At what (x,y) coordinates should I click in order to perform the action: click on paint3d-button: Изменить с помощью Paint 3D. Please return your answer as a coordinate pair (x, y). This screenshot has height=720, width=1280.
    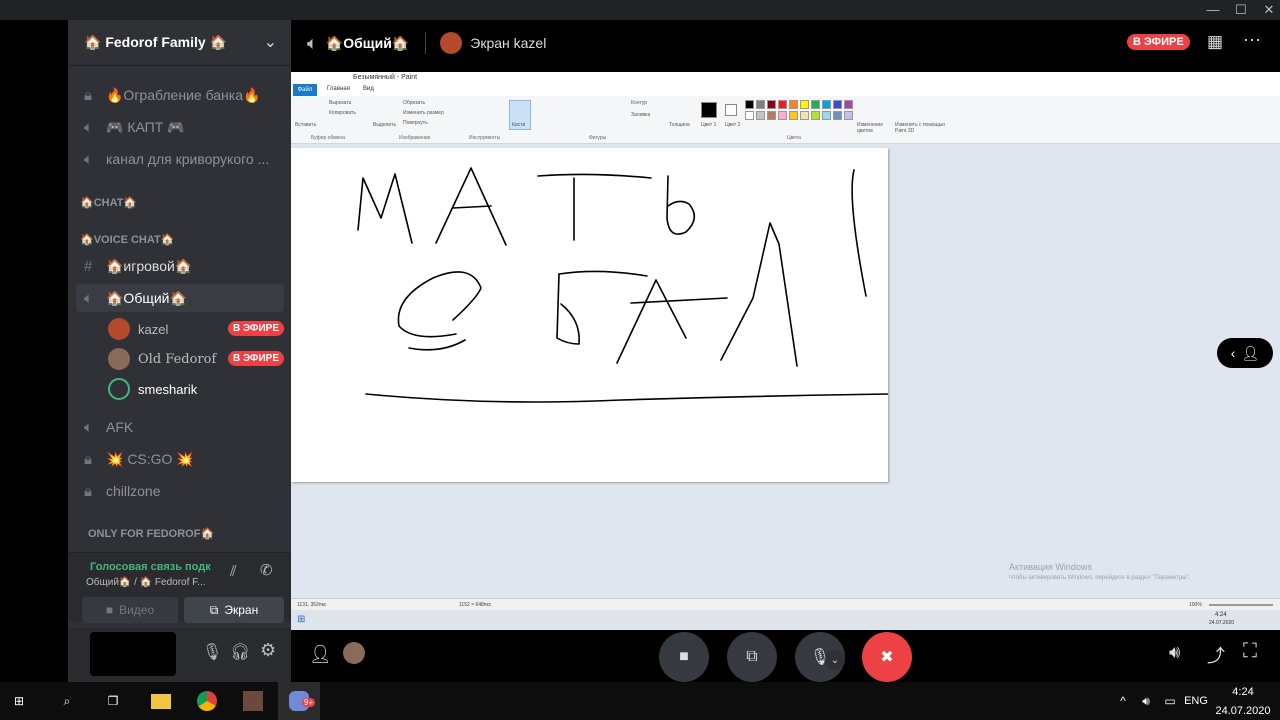
    Looking at the image, I should click on (920, 128).